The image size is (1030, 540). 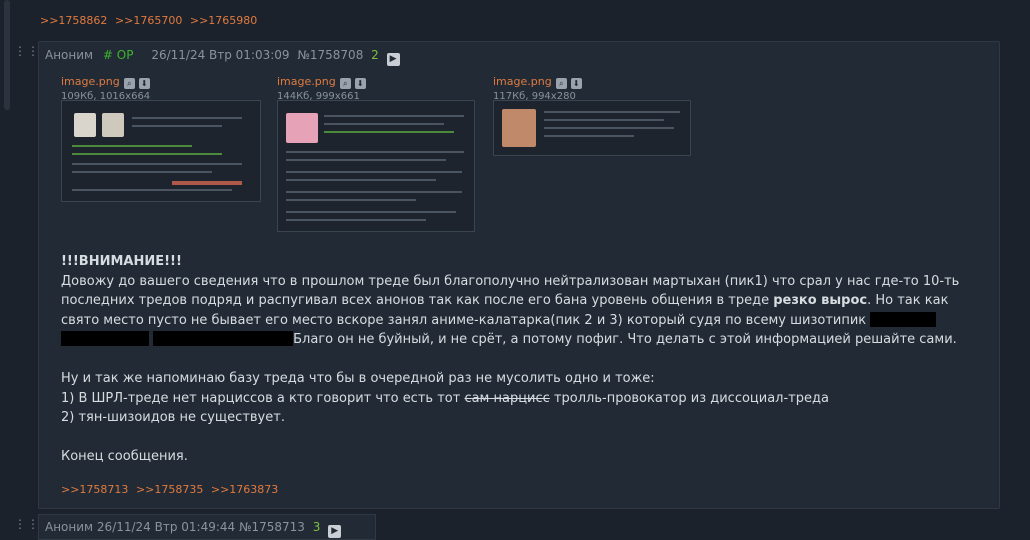 I want to click on post-number: №1758708, so click(x=330, y=55).